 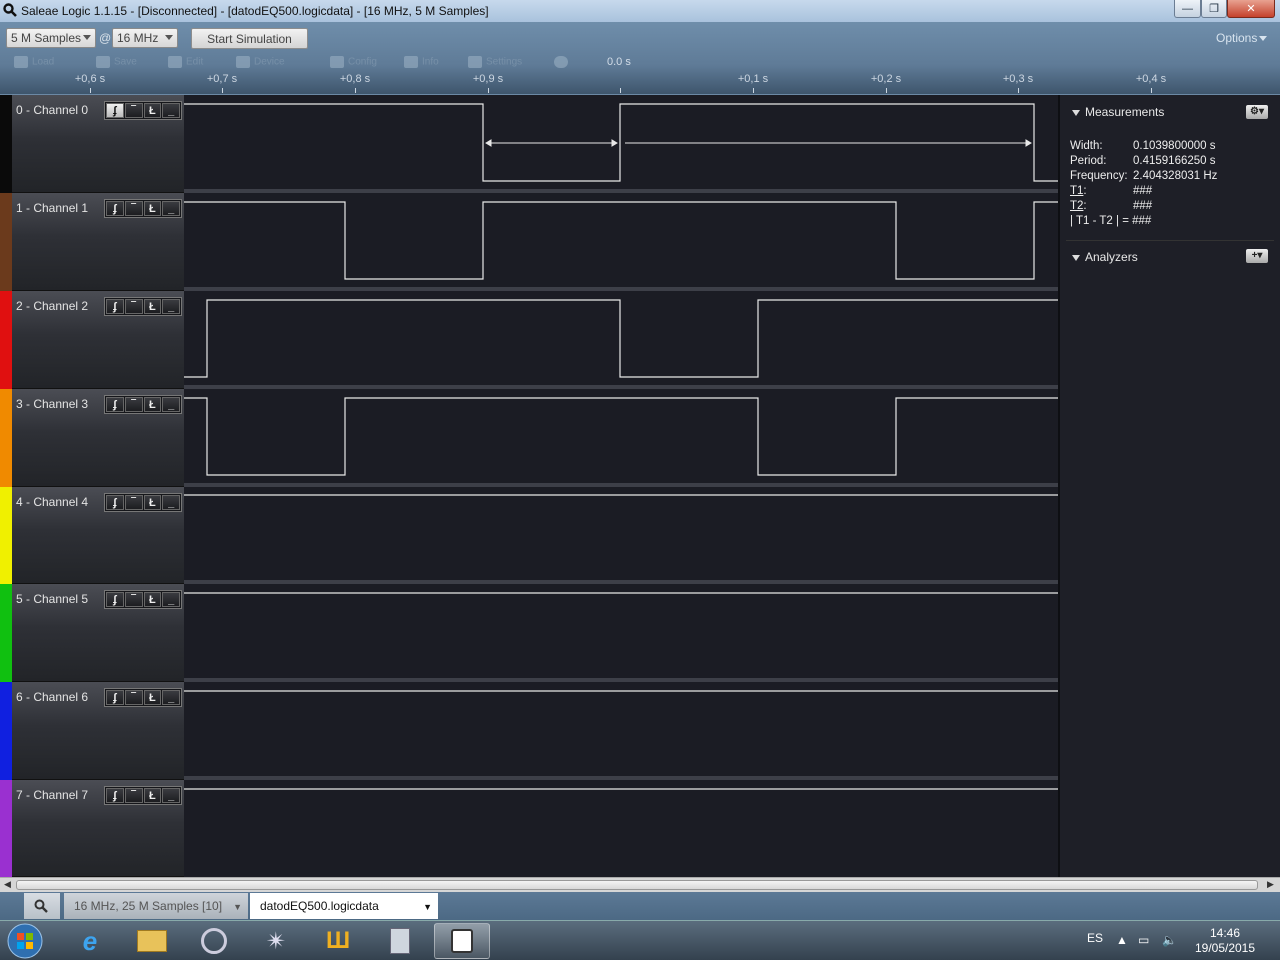 What do you see at coordinates (353, 63) in the screenshot?
I see `config-tool: Config` at bounding box center [353, 63].